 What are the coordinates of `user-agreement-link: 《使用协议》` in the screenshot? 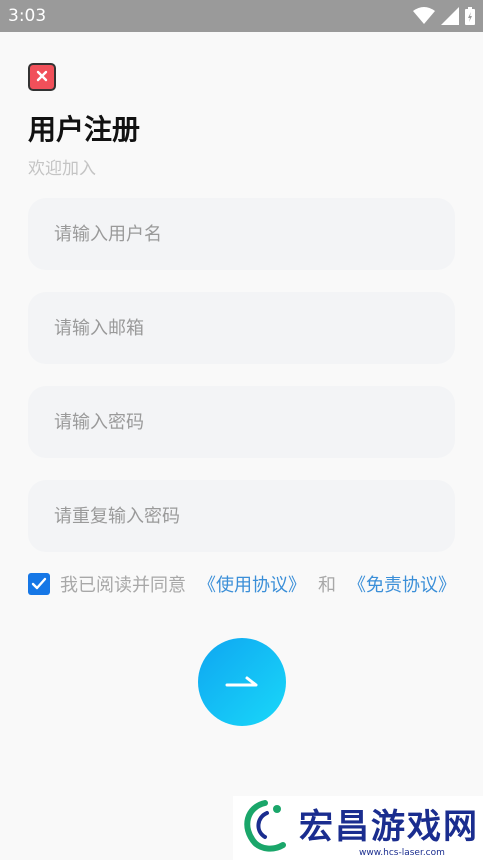 It's located at (252, 584).